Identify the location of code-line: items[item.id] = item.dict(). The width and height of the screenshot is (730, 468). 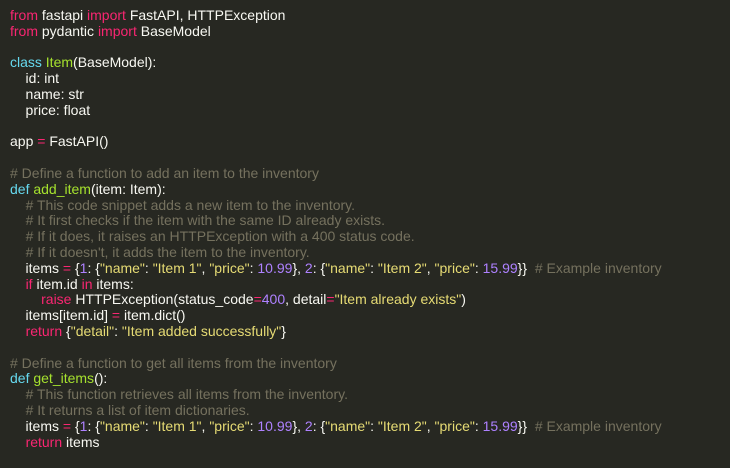
(370, 315).